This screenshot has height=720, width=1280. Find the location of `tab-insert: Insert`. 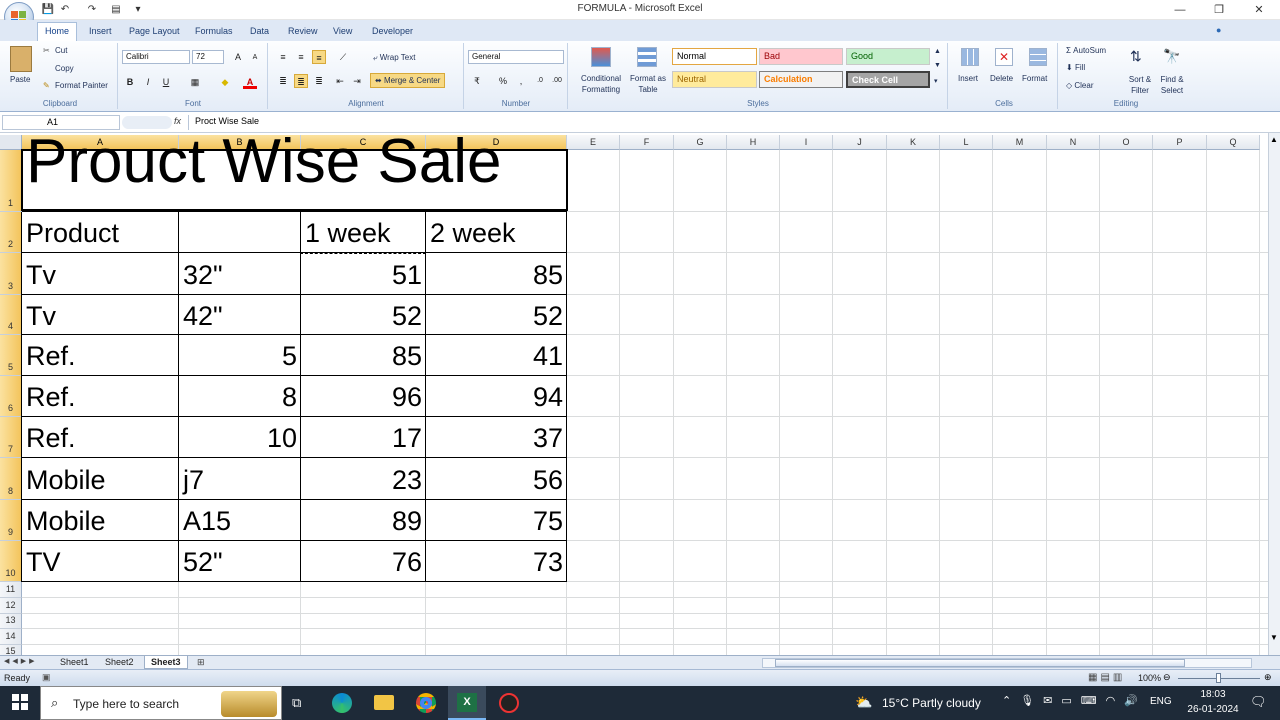

tab-insert: Insert is located at coordinates (100, 31).